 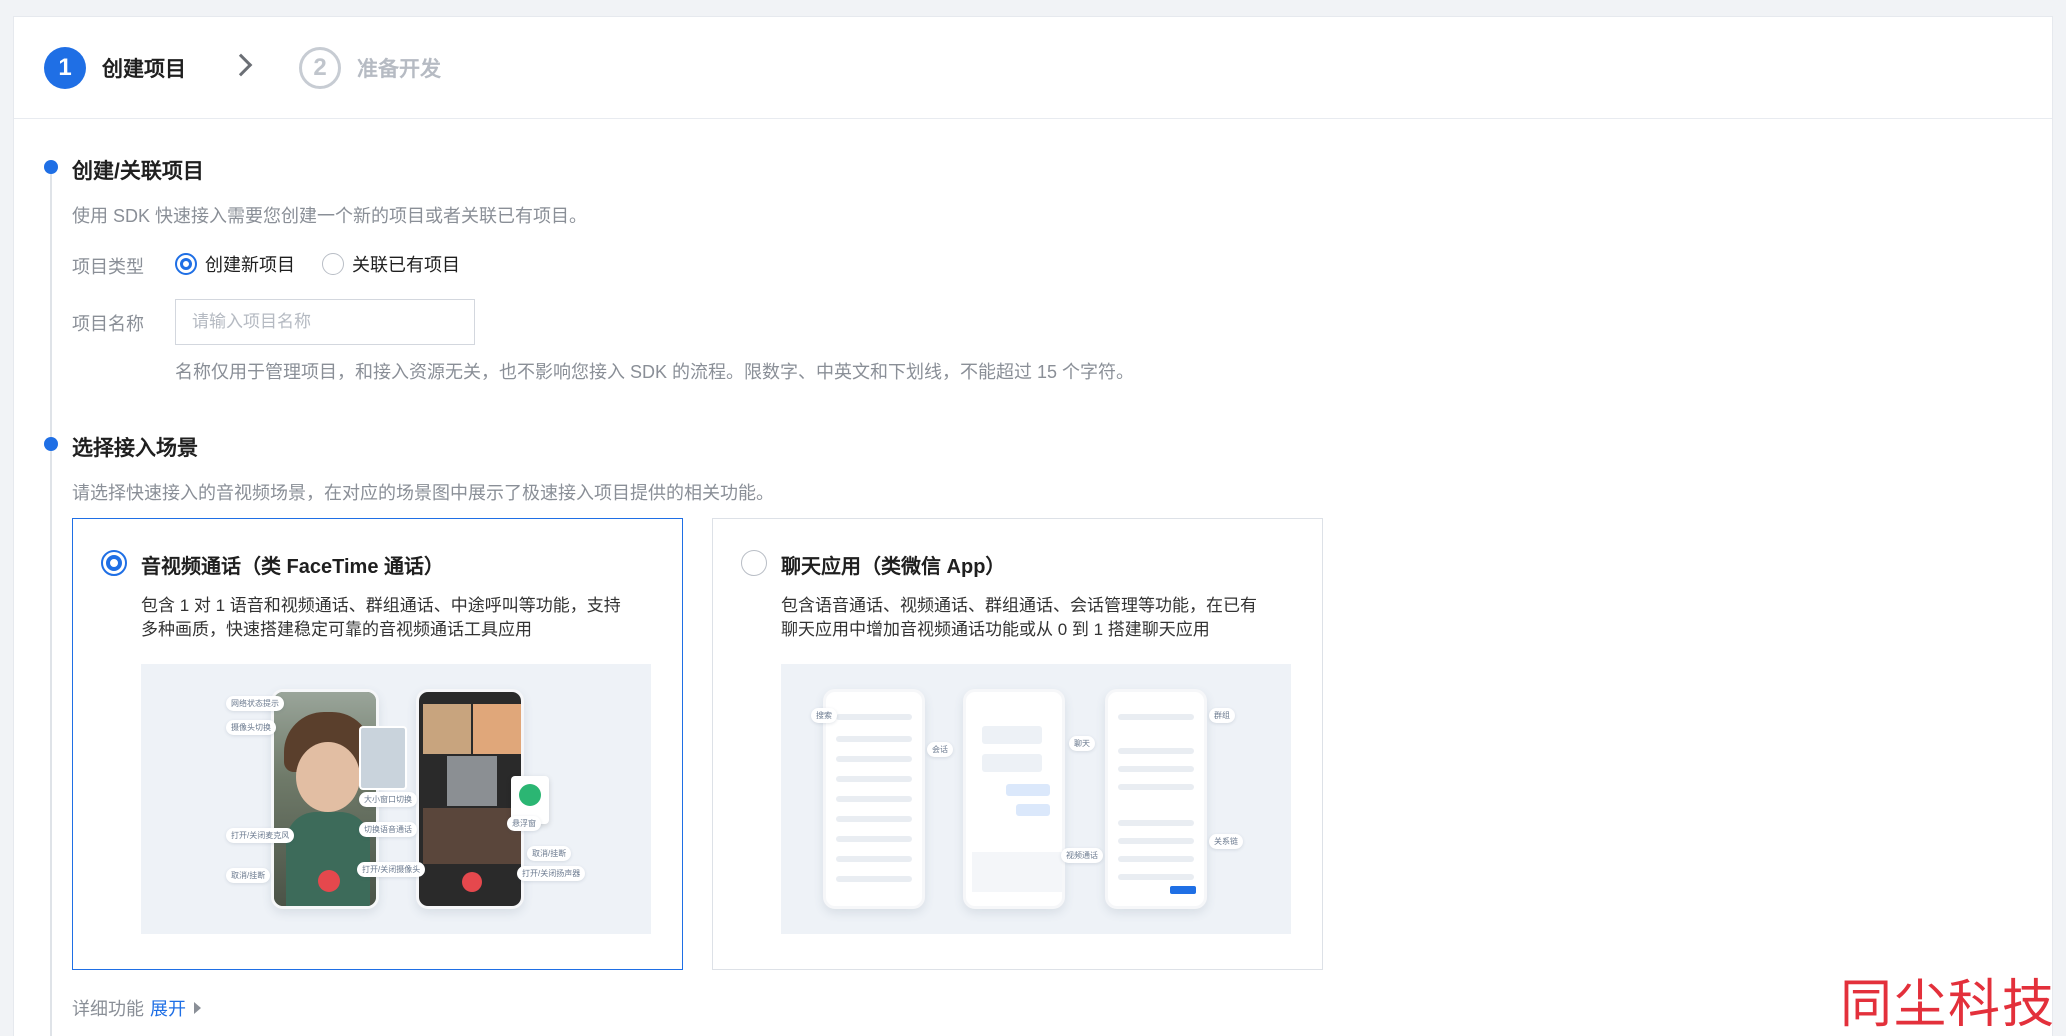 I want to click on step-1-label: 创建项目, so click(x=144, y=69).